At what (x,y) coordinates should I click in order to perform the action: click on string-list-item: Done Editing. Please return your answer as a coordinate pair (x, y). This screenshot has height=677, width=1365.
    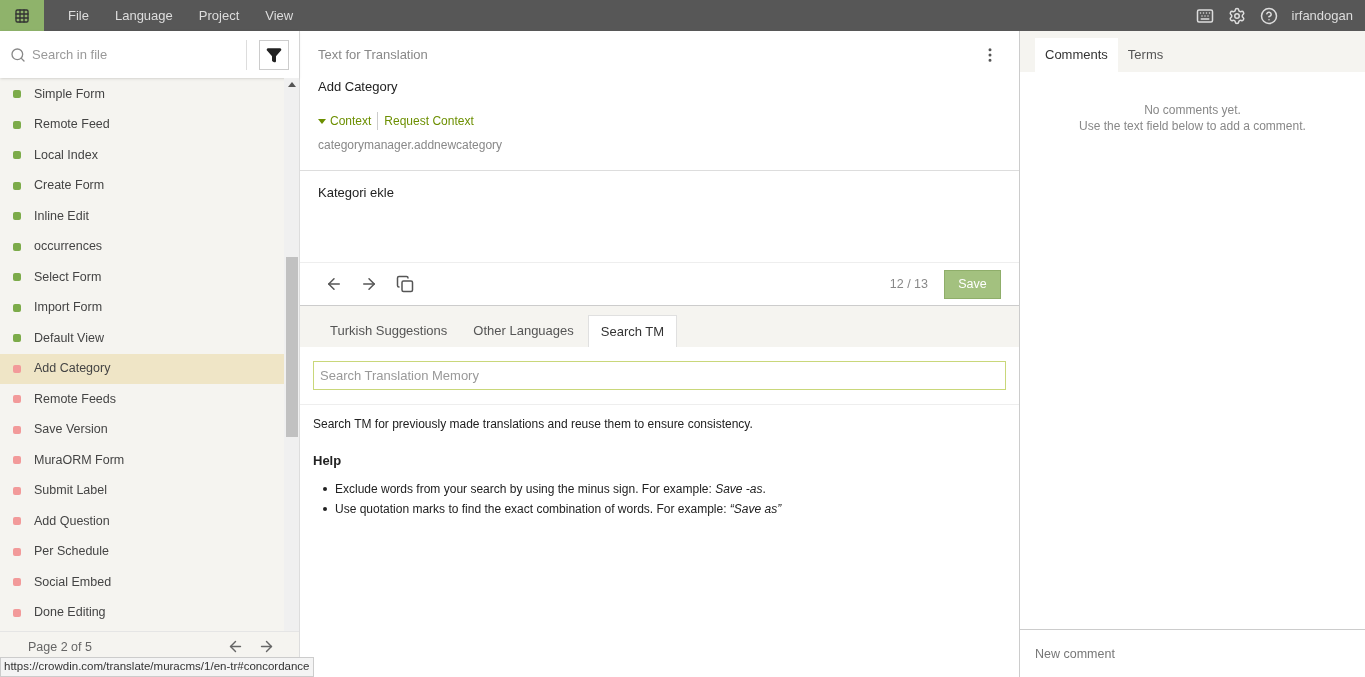
    Looking at the image, I should click on (142, 612).